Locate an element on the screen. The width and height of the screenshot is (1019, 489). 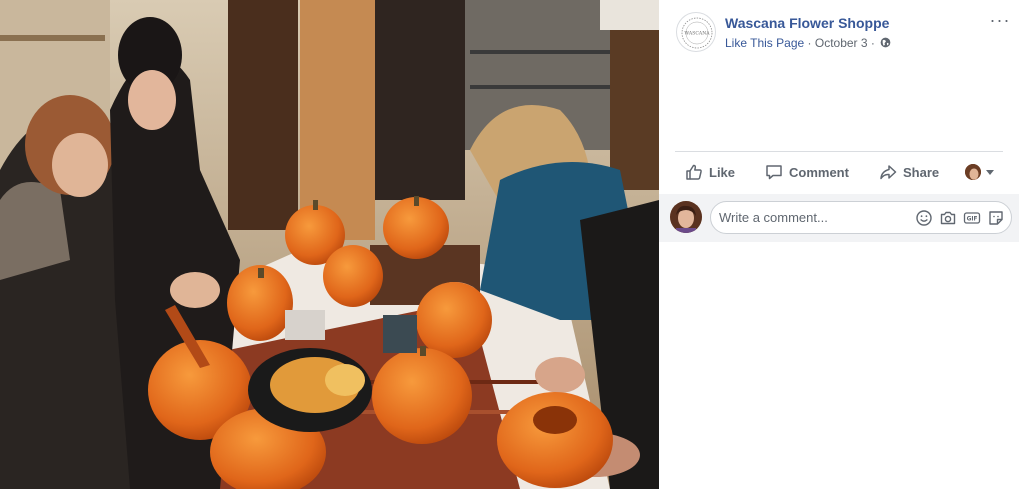
gif-icon: GIF is located at coordinates (972, 218).